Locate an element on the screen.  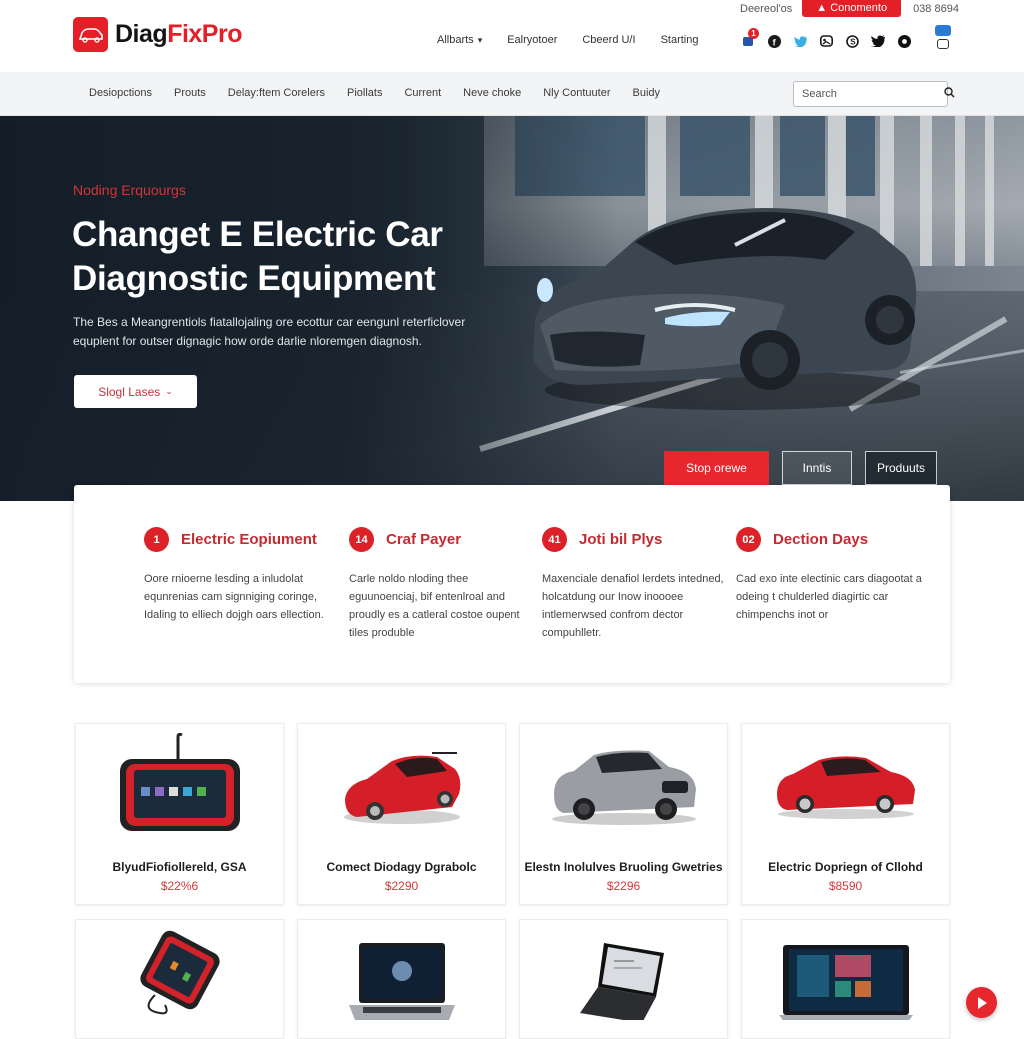
product-name: Elestn Inolulves Bruoling Gwetries is located at coordinates (623, 867).